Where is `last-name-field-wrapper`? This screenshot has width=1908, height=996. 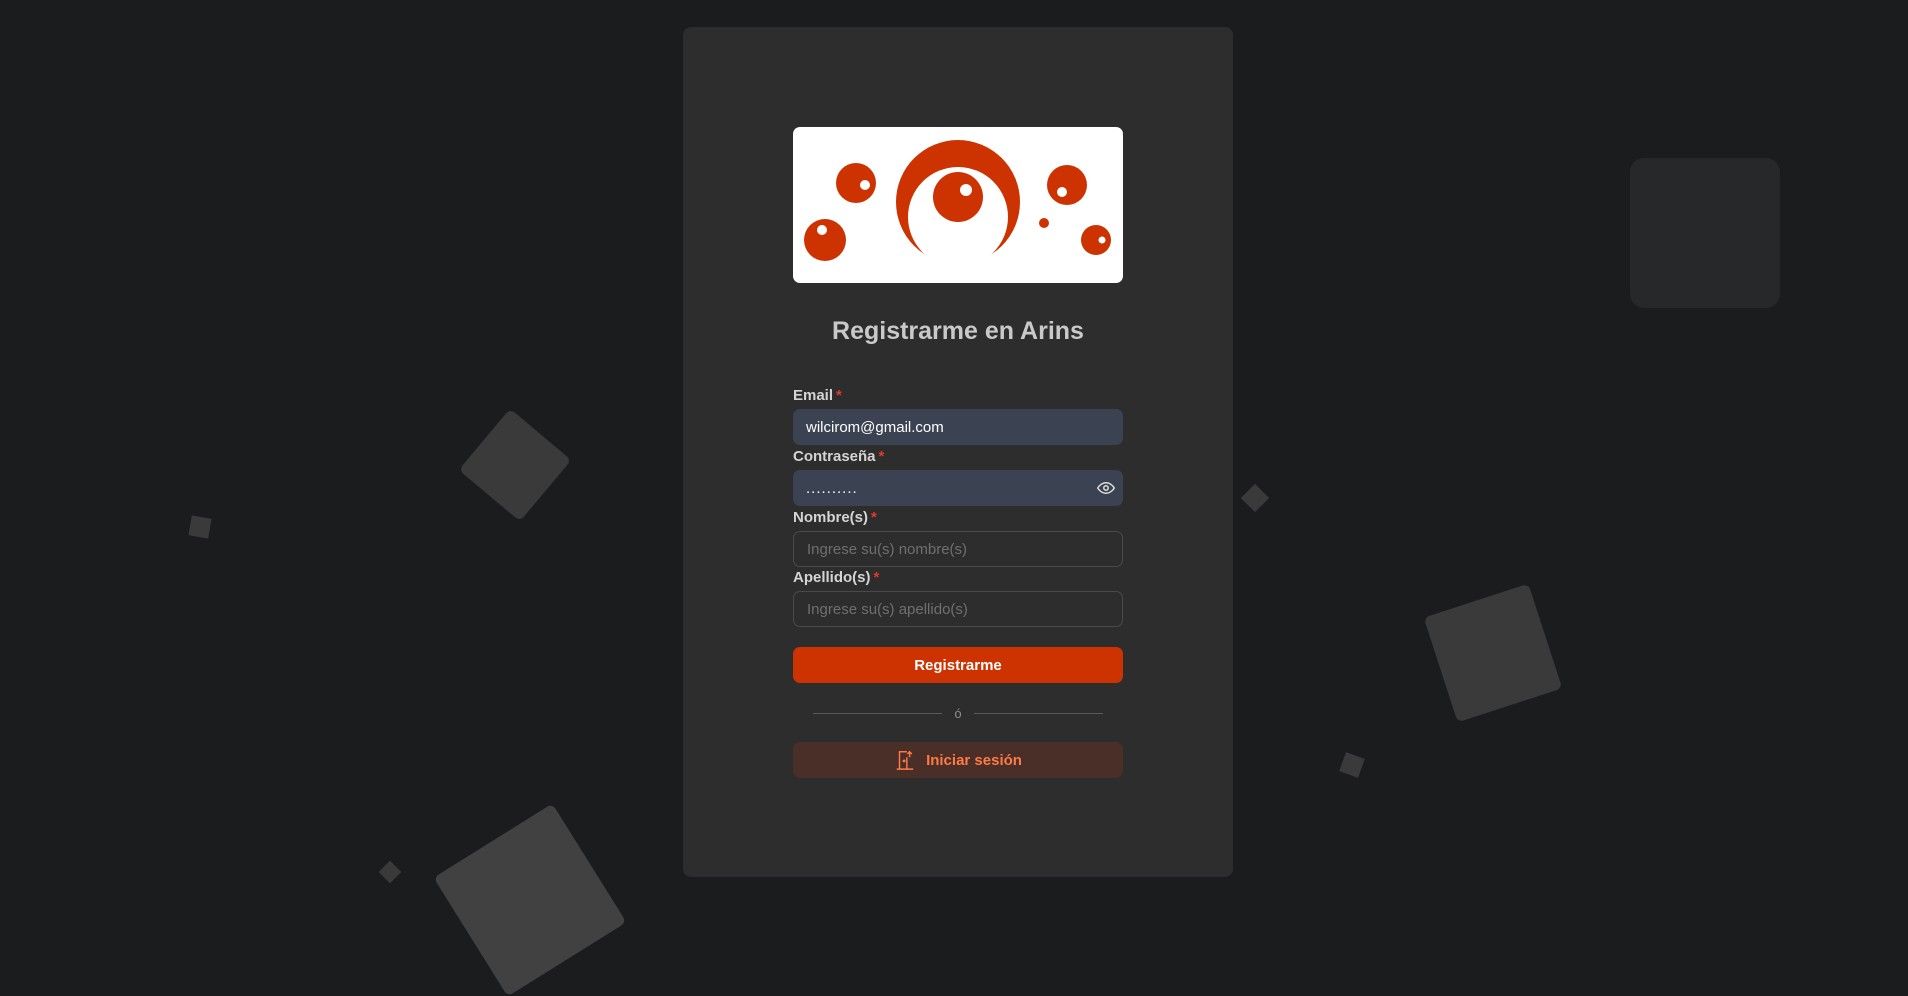
last-name-field-wrapper is located at coordinates (958, 609).